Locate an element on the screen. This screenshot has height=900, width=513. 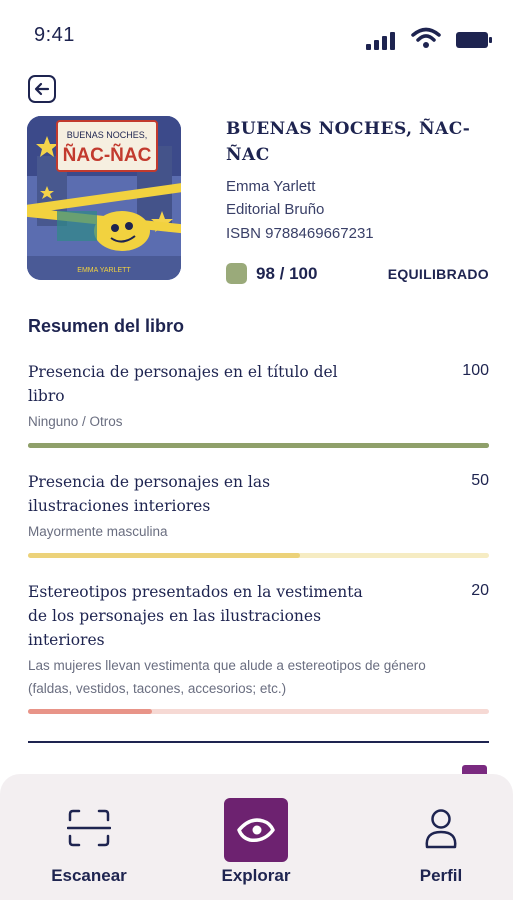
cover-author-text: EMMA YARLETT is located at coordinates (104, 270).